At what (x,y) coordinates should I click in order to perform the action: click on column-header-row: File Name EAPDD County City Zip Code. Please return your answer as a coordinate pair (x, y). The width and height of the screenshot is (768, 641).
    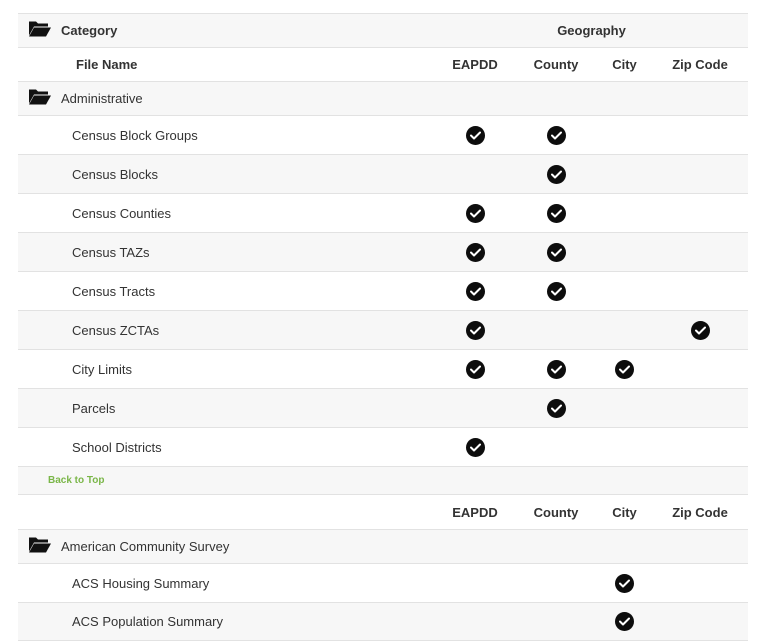
    Looking at the image, I should click on (383, 64).